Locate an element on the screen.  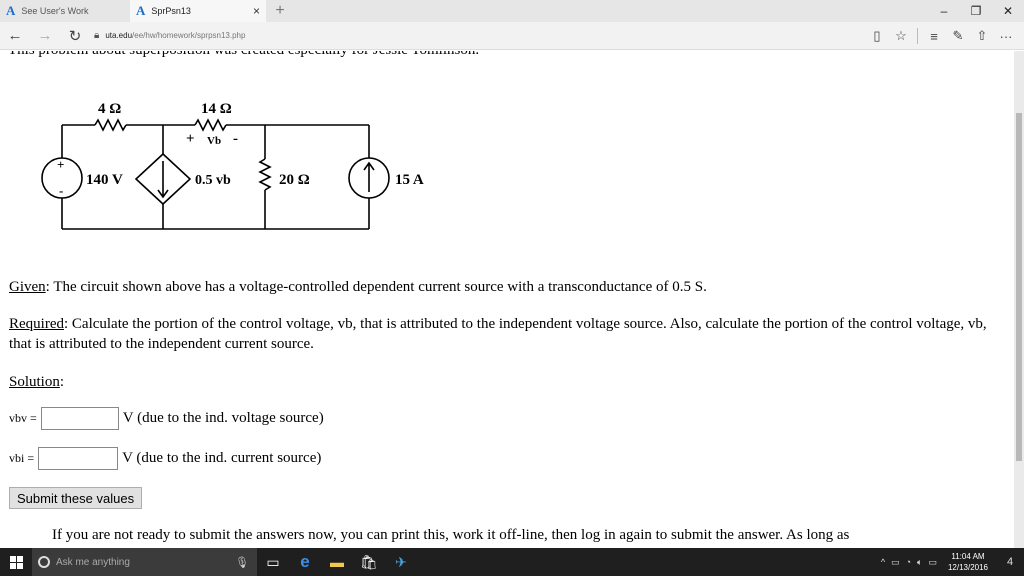
address-domain: uta.edu is located at coordinates (119, 35).